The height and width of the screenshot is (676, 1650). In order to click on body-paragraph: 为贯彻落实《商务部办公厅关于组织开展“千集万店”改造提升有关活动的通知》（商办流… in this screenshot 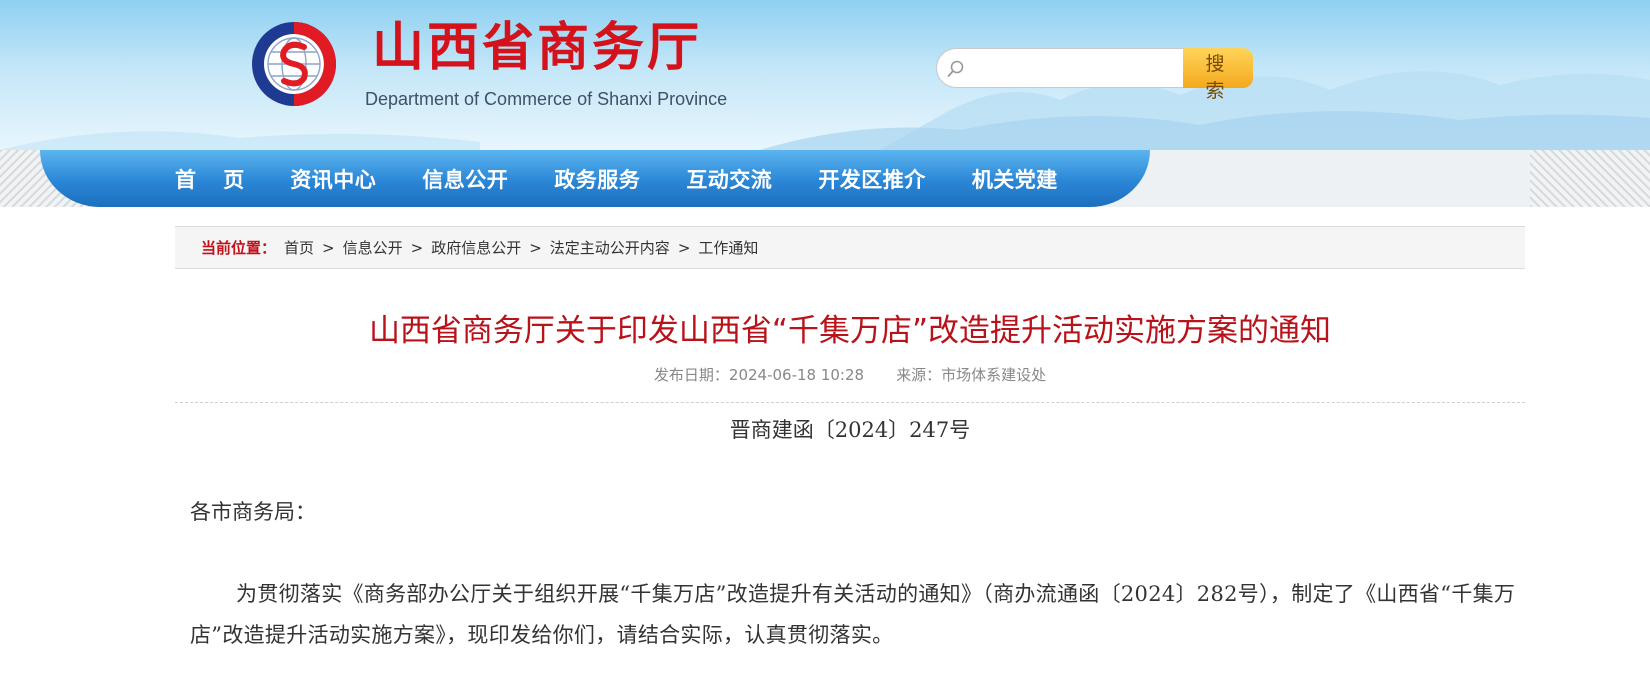, I will do `click(853, 614)`.